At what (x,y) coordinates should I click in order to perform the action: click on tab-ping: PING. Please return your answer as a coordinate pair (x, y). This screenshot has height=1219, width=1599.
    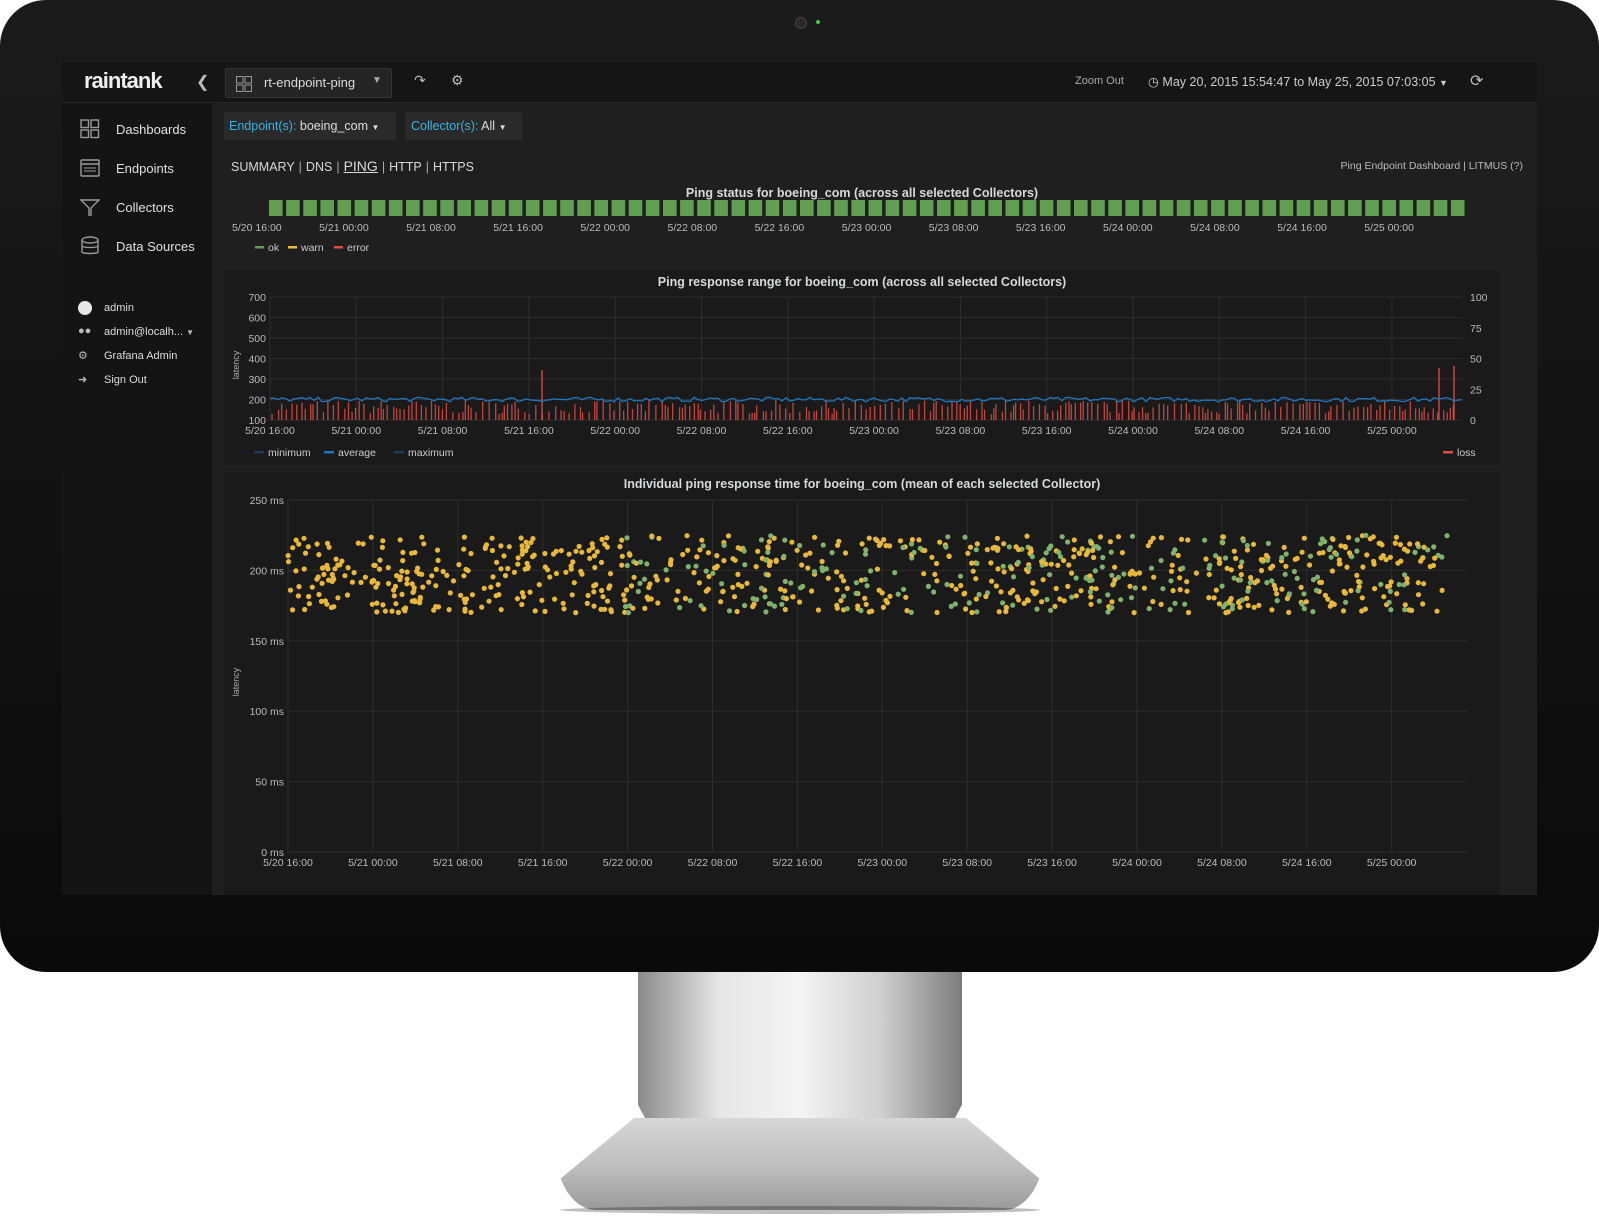
    Looking at the image, I should click on (361, 166).